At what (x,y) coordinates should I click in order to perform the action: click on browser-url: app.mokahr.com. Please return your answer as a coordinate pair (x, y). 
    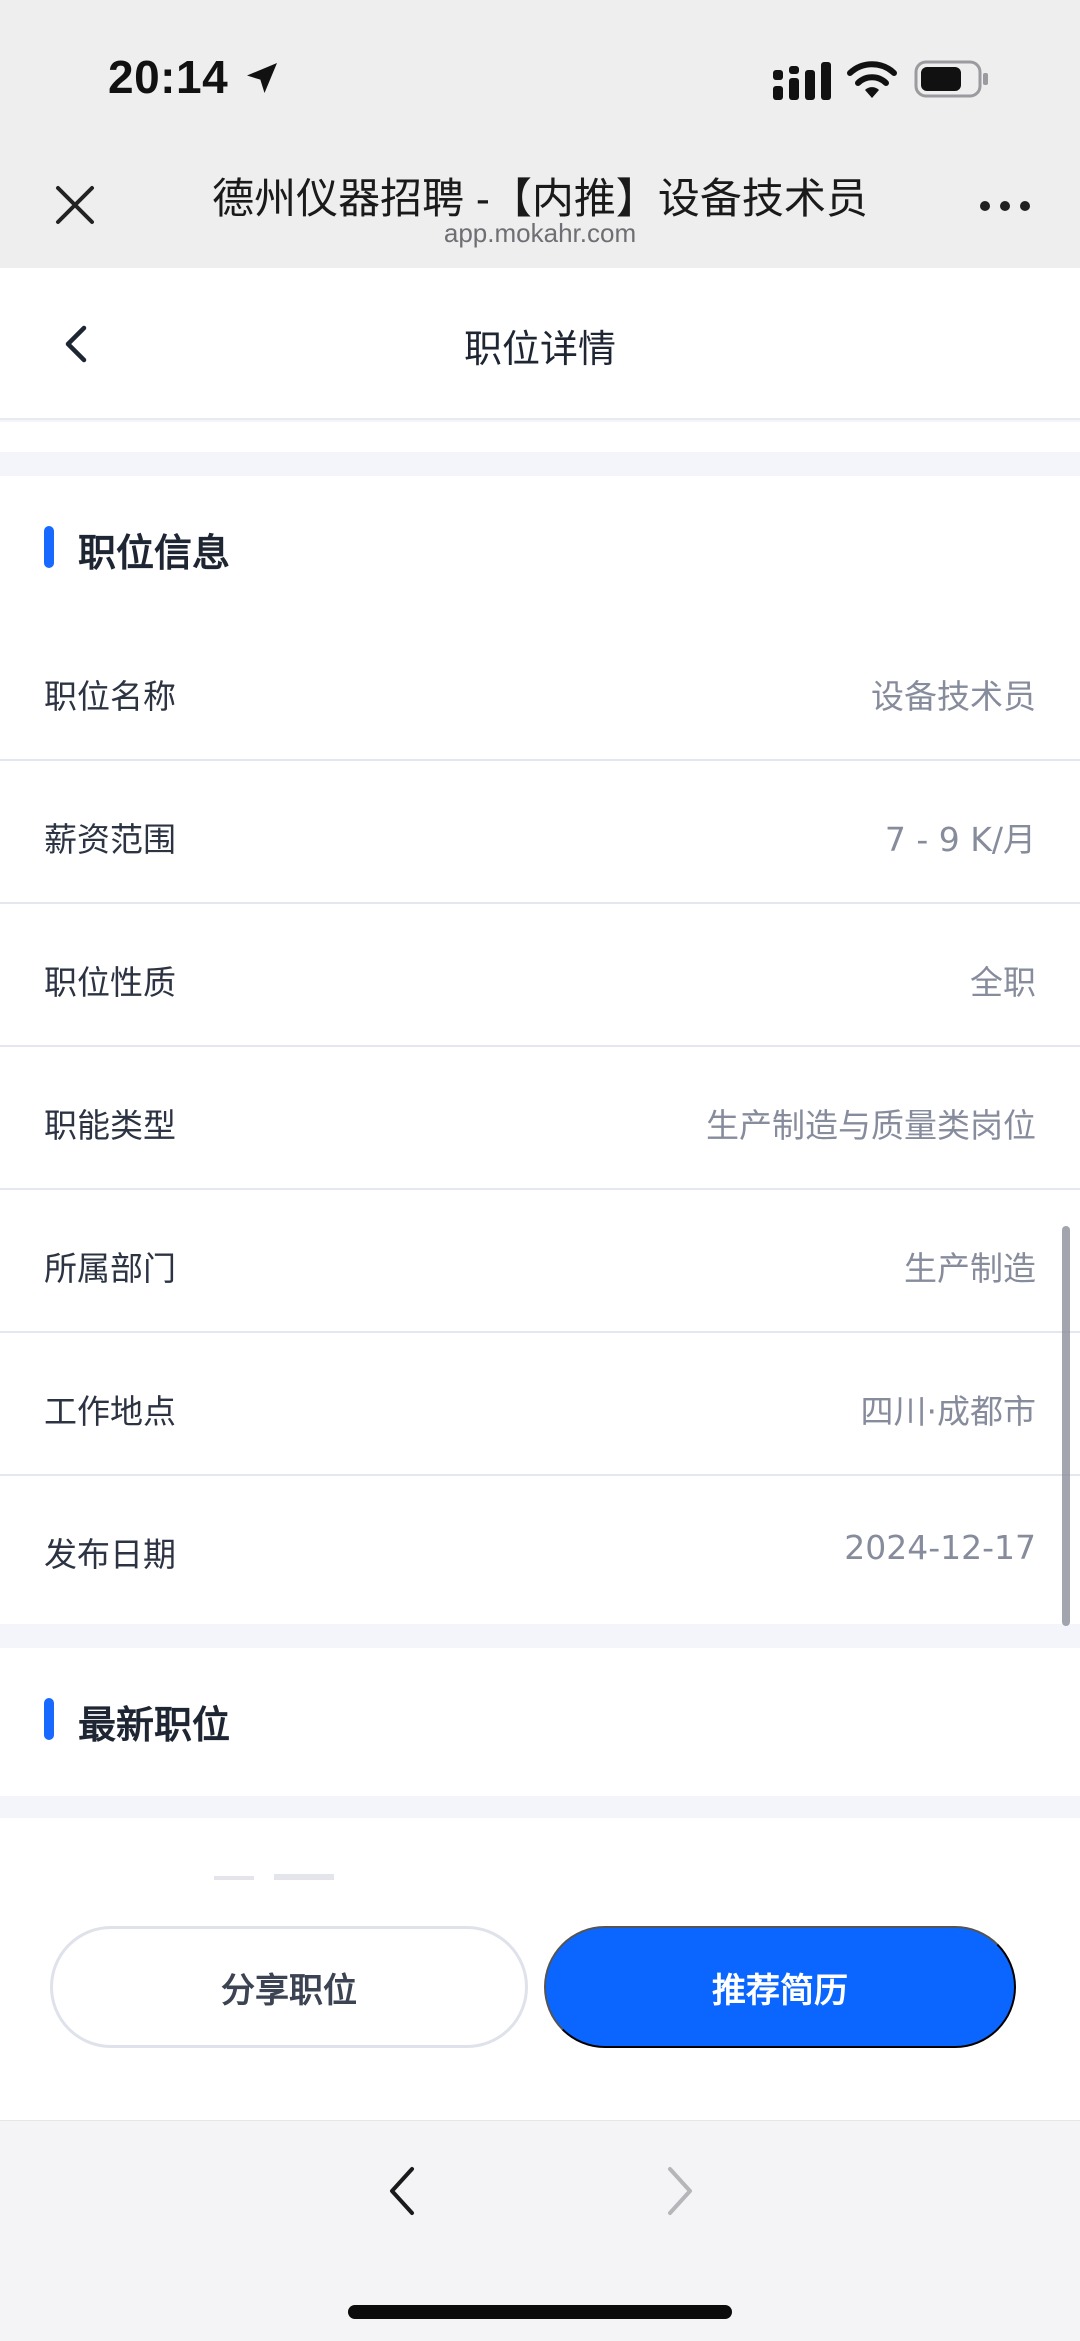
    Looking at the image, I should click on (540, 233).